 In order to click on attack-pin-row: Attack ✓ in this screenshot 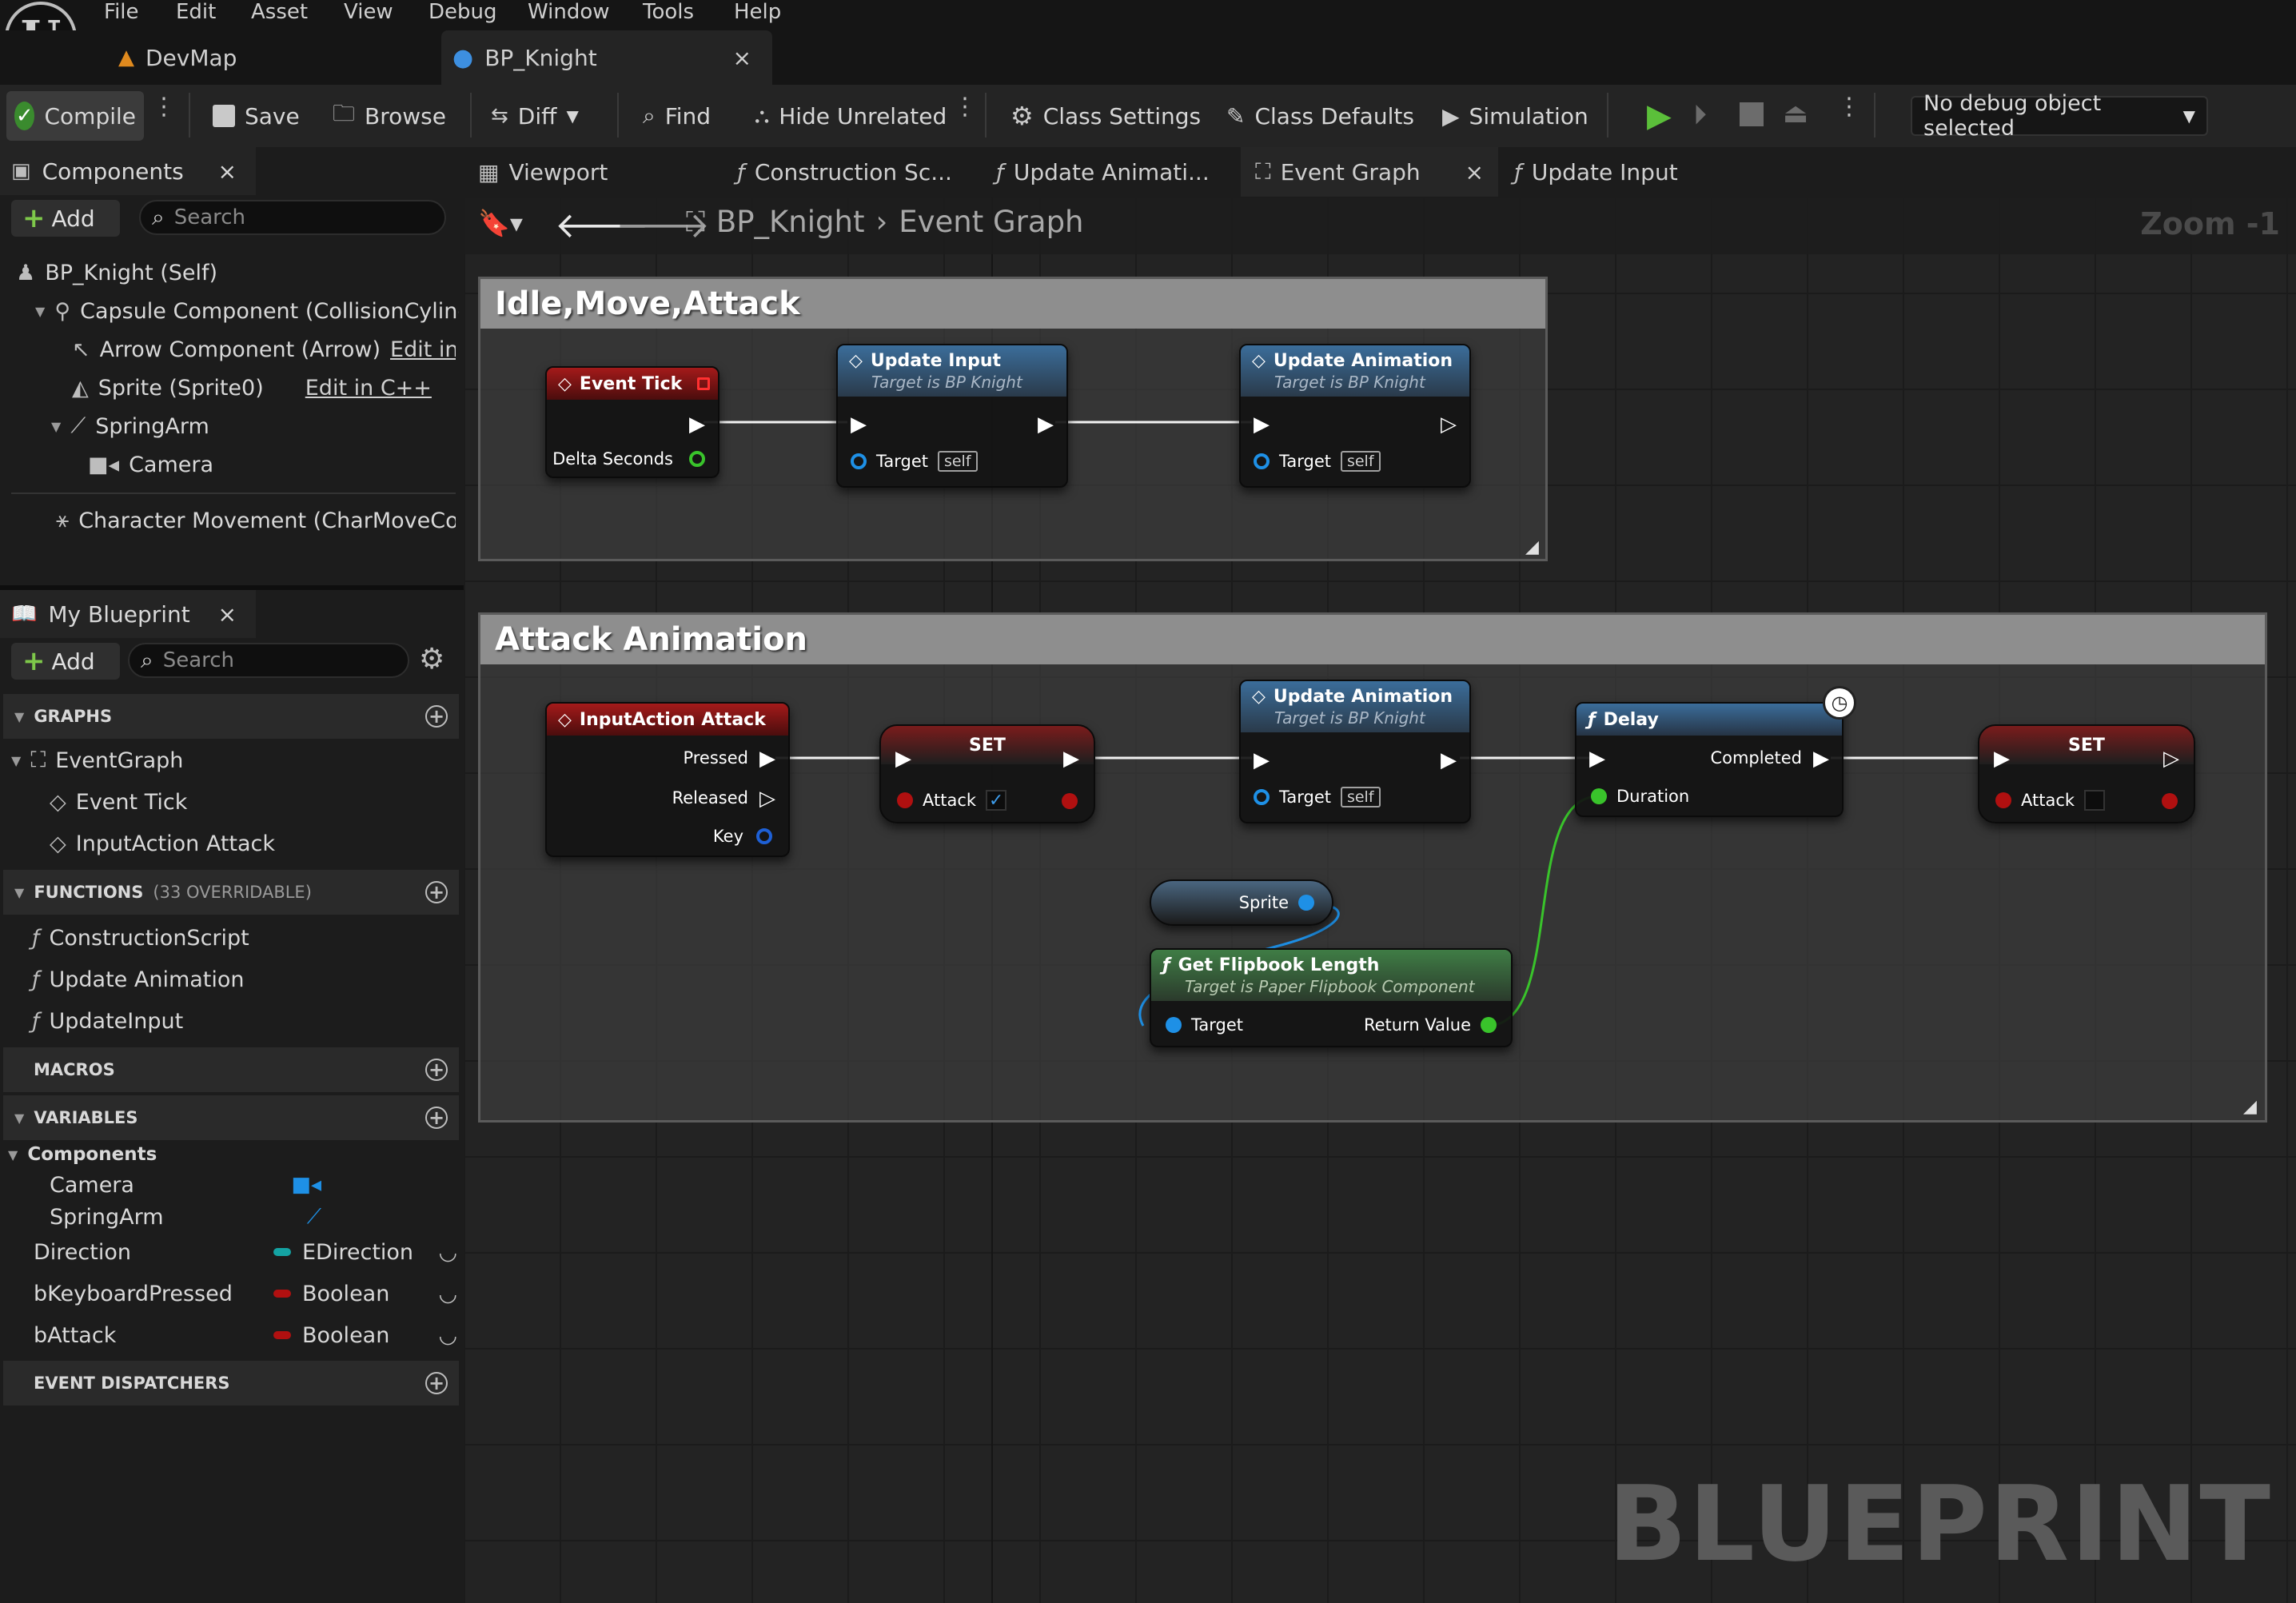, I will do `click(952, 800)`.